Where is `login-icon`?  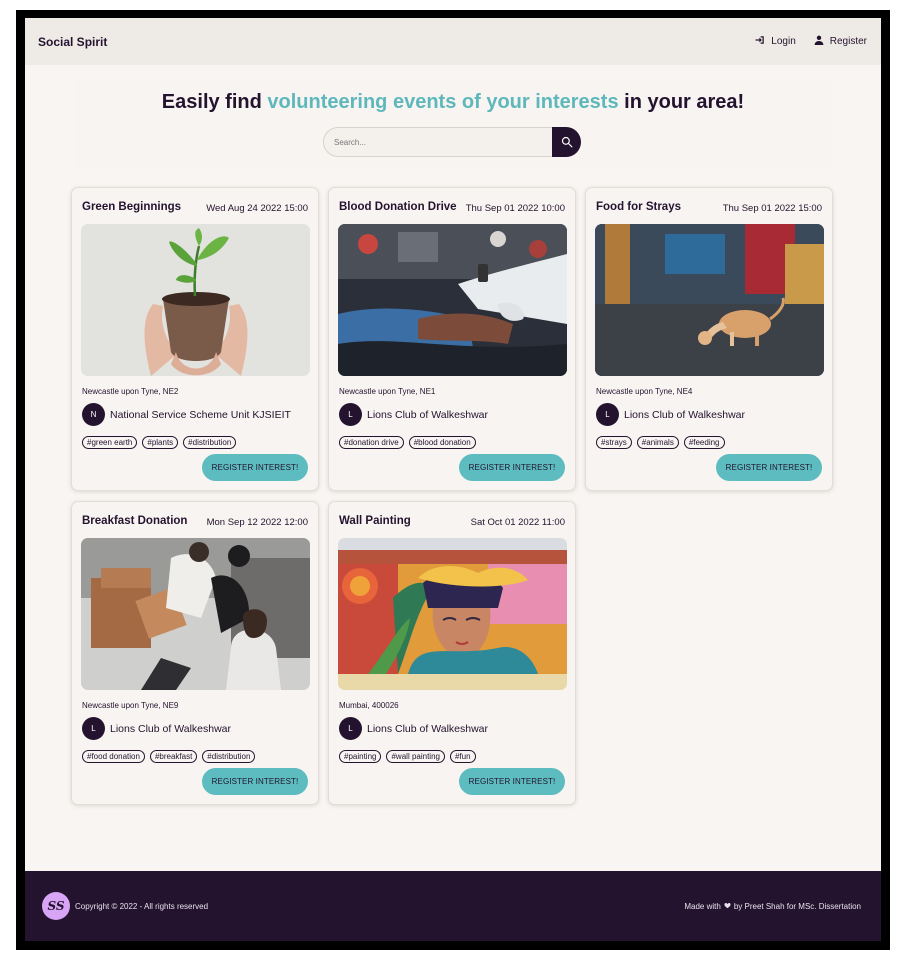
login-icon is located at coordinates (760, 41).